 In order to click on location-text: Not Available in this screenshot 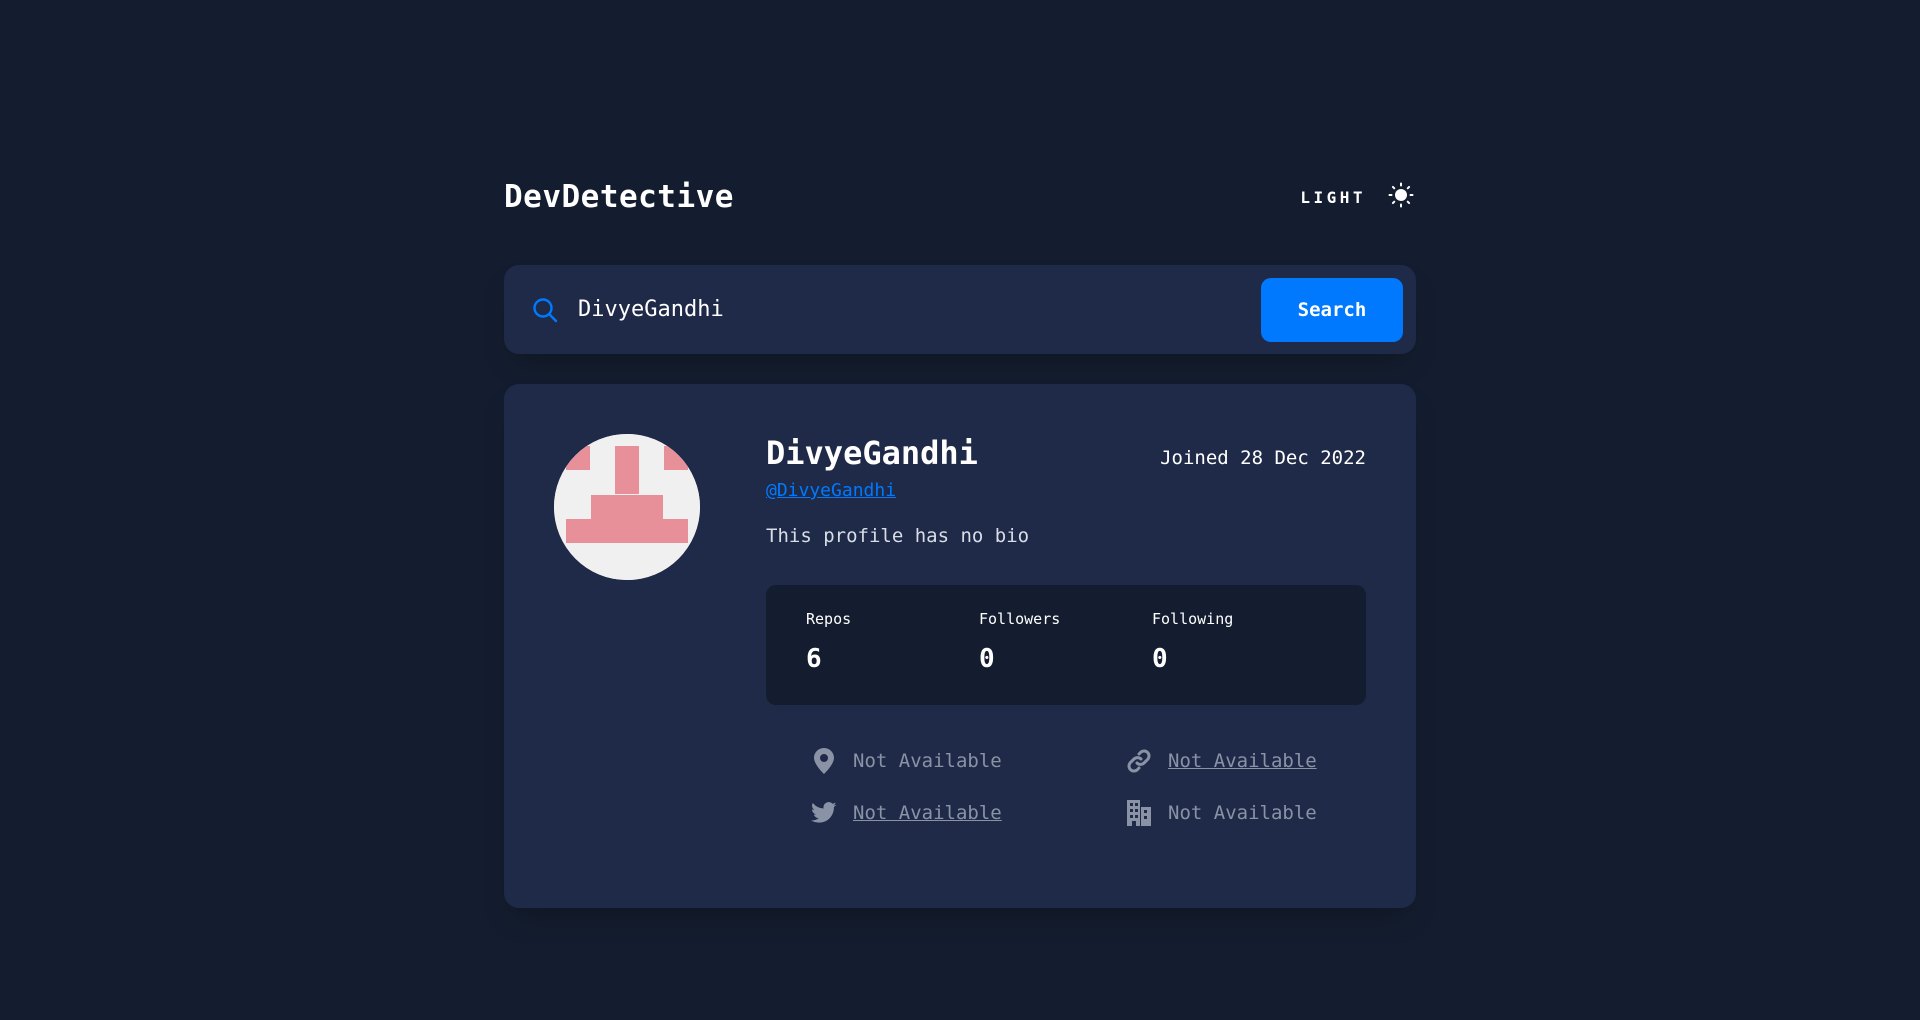, I will do `click(927, 761)`.